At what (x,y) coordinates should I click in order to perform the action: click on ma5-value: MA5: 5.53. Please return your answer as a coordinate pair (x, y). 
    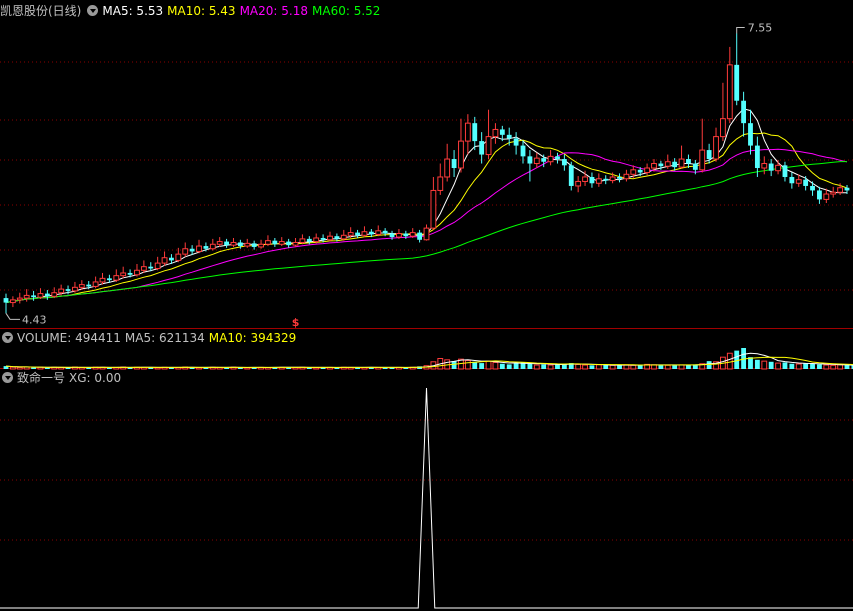
    Looking at the image, I should click on (133, 11).